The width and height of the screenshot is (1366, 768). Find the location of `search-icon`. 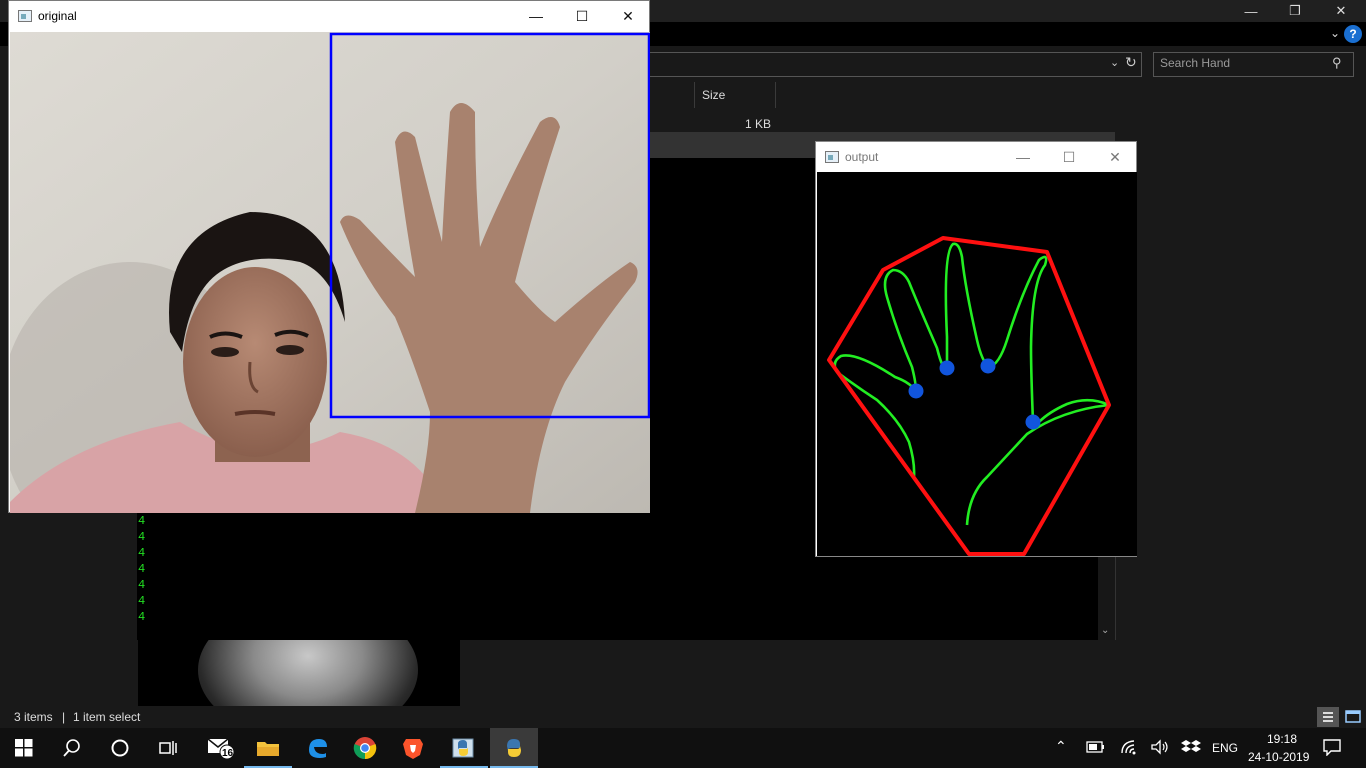

search-icon is located at coordinates (72, 748).